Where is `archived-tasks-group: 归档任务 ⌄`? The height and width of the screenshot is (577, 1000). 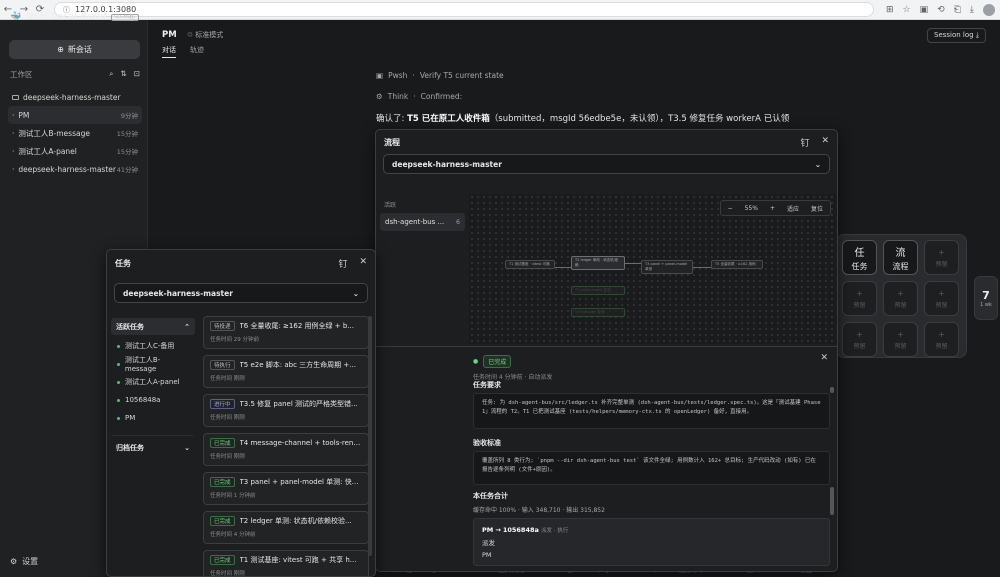
archived-tasks-group: 归档任务 ⌄ is located at coordinates (153, 443).